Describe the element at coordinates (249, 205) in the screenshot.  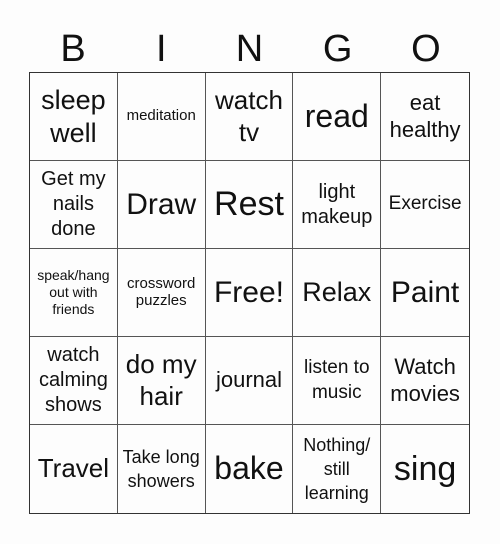
I see `bingo-cell: Rest` at that location.